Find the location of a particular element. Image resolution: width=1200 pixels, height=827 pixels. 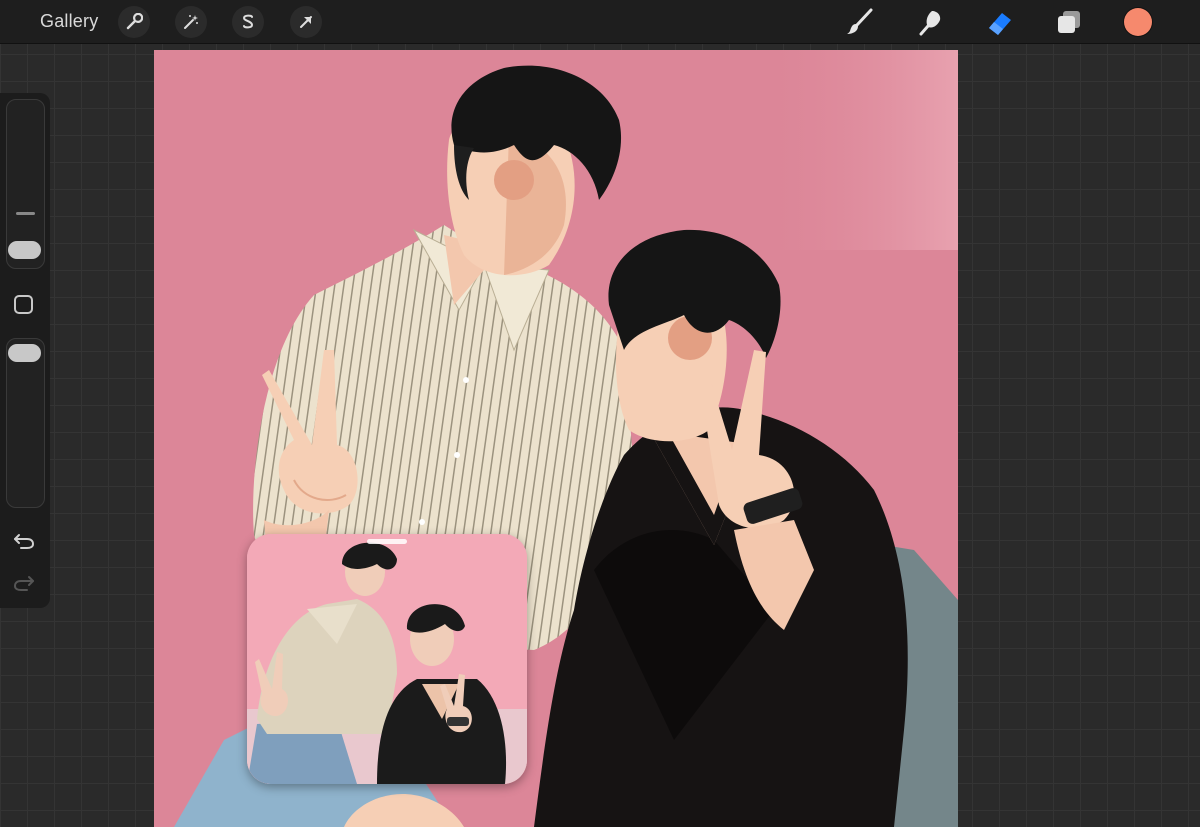

wrench-icon is located at coordinates (134, 21).